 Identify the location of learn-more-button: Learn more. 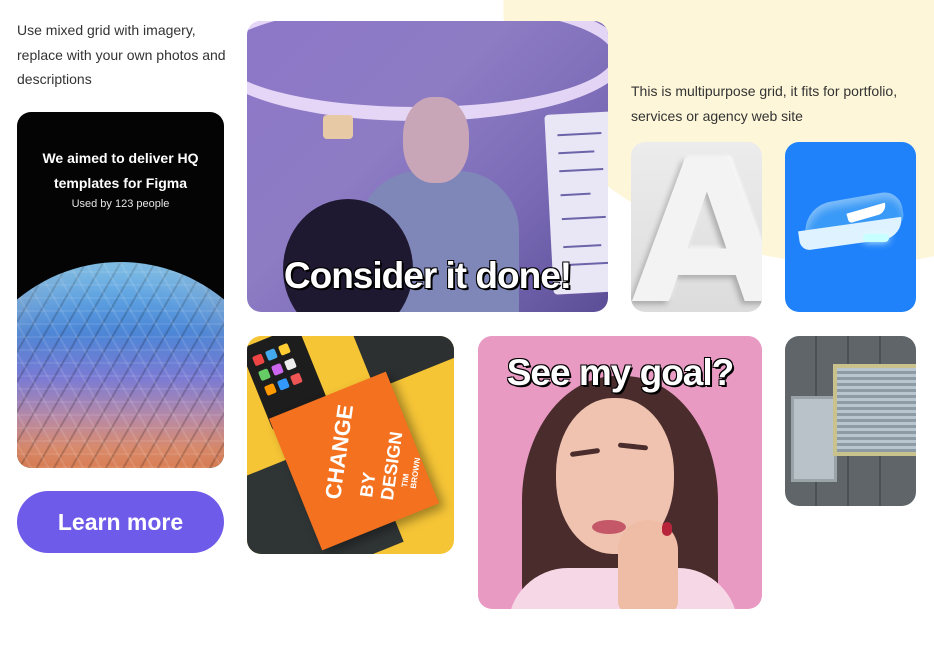
(120, 522).